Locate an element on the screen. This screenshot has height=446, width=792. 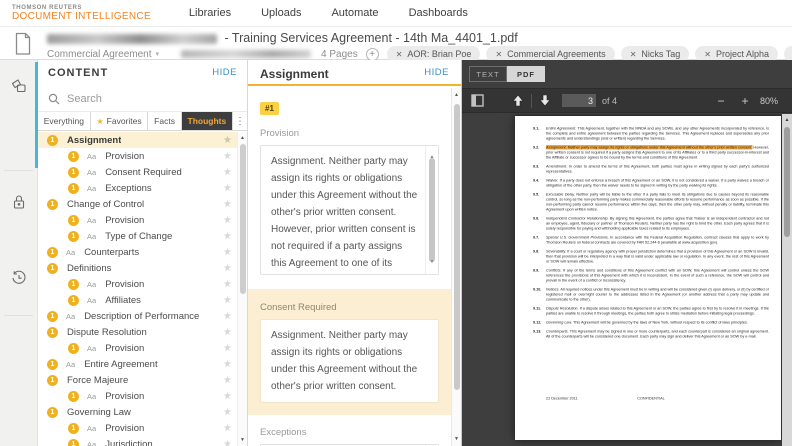
tree-row: 1 Aa Counterparts ★ is located at coordinates (137, 252).